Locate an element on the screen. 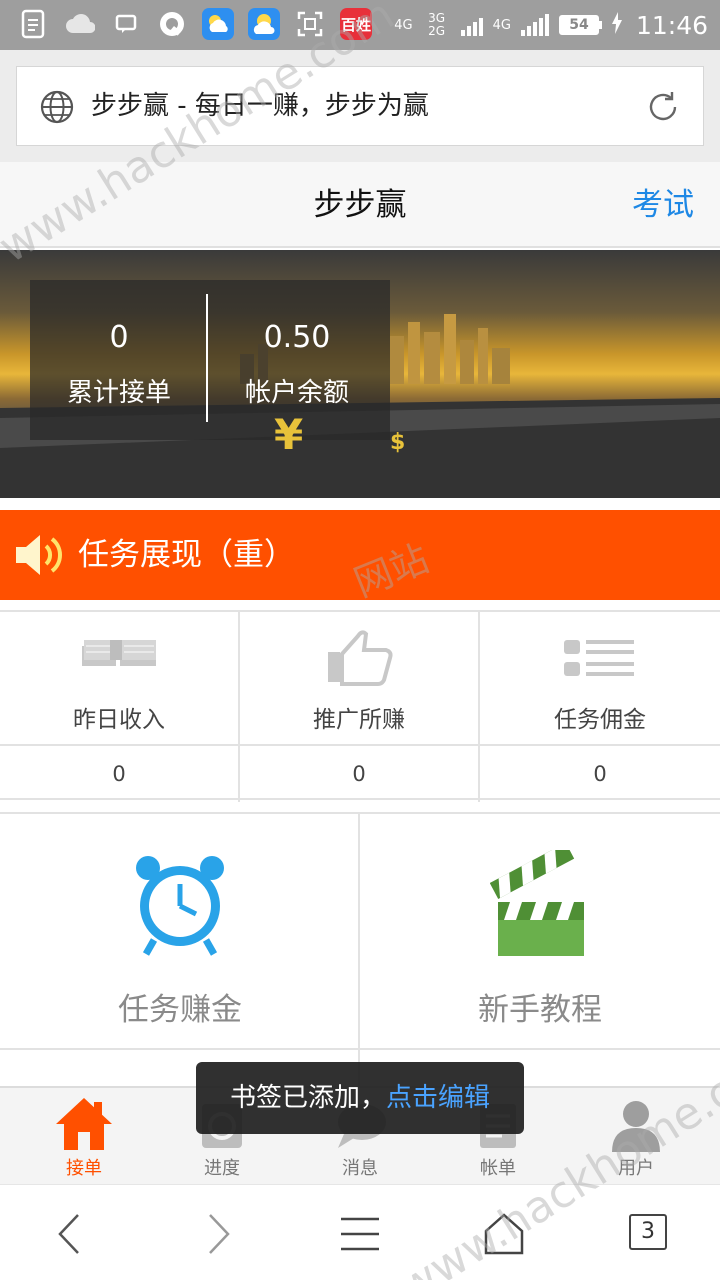 The image size is (720, 1280). total-orders-label: 累计接单 is located at coordinates (118, 393).